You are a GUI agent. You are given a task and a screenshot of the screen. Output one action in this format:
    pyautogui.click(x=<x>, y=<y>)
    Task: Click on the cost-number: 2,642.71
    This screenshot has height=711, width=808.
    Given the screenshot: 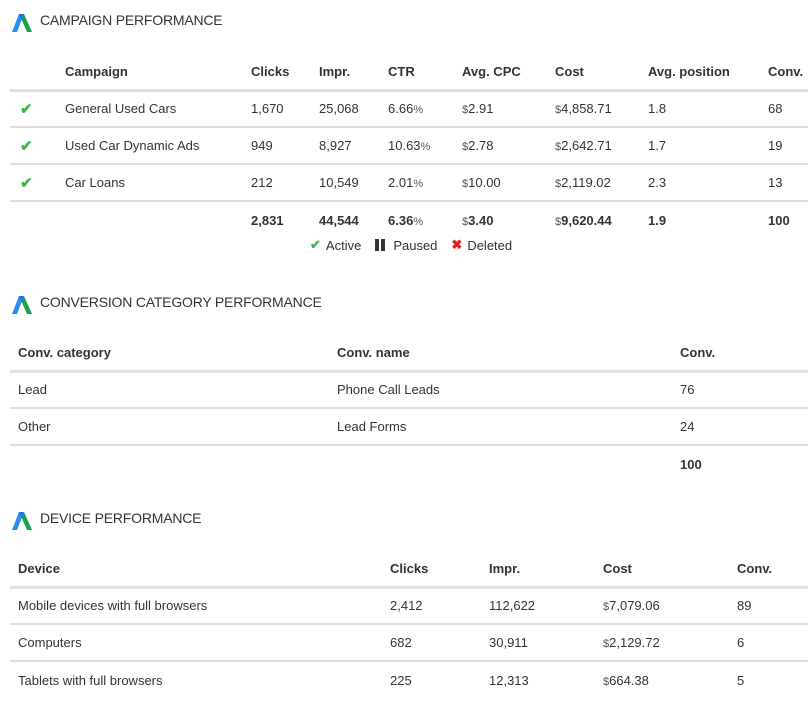 What is the action you would take?
    pyautogui.click(x=586, y=145)
    